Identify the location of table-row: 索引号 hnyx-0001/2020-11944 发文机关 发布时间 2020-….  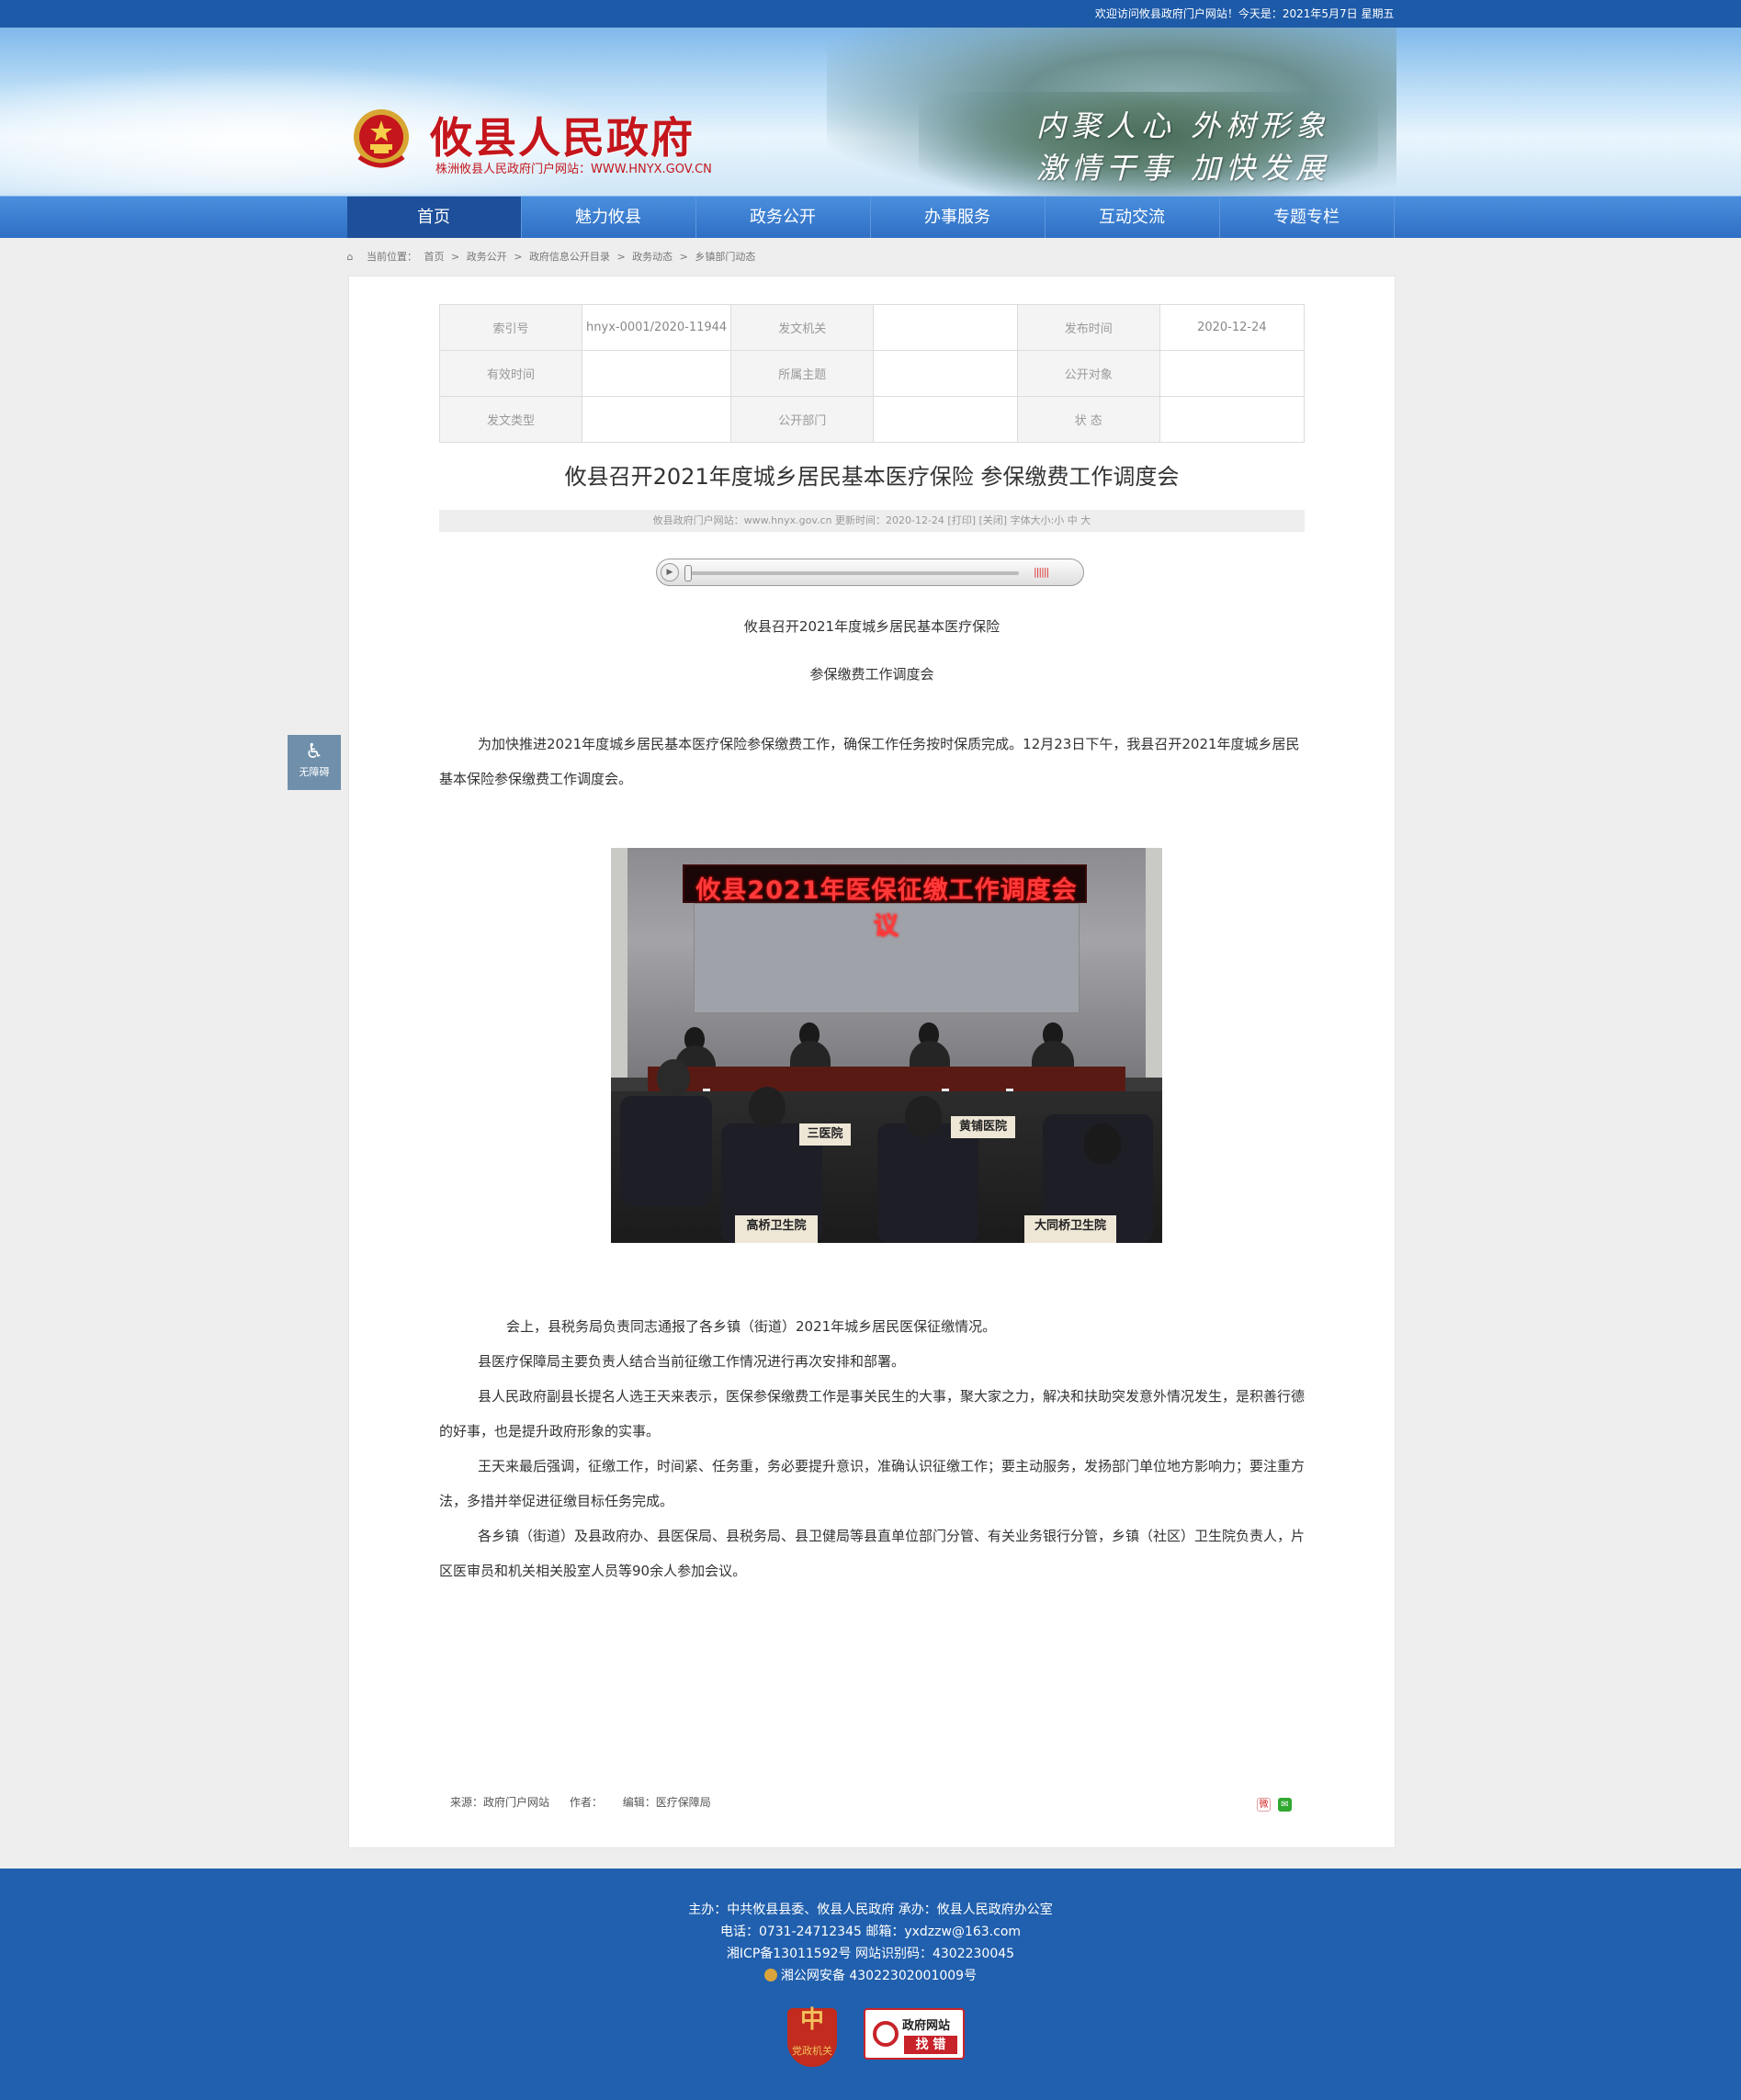
(872, 327).